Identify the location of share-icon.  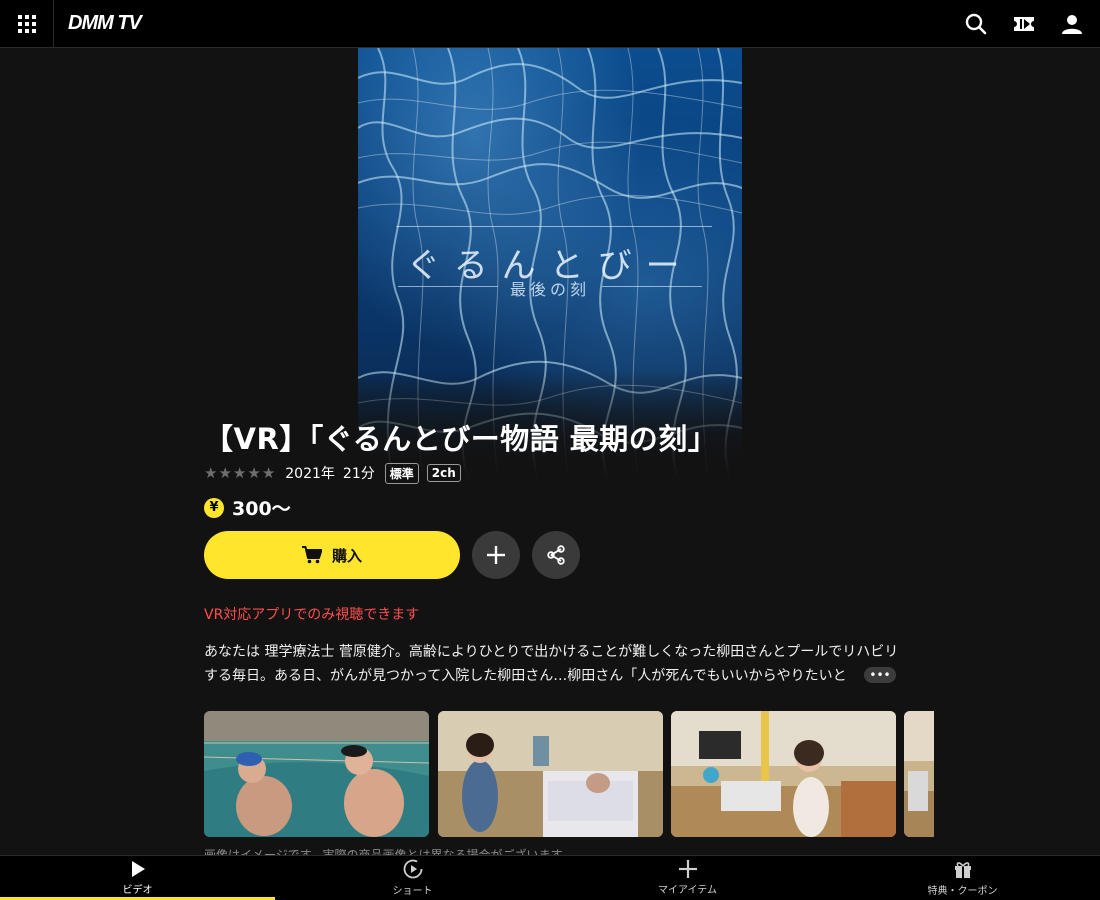
(556, 555).